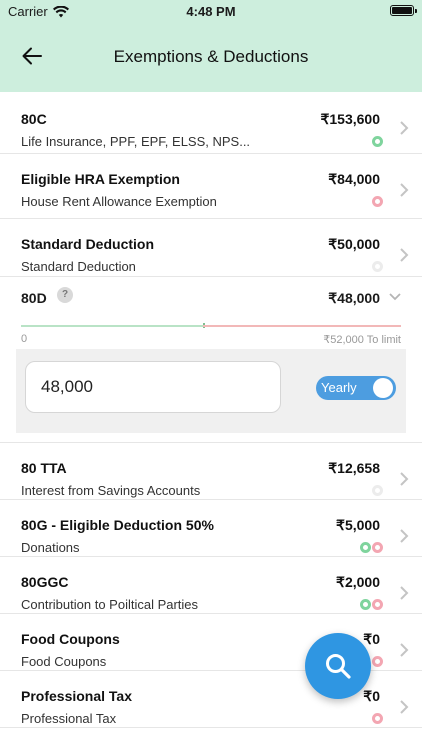  I want to click on list-item-80d-header: 80D ? ₹48,000, so click(211, 298).